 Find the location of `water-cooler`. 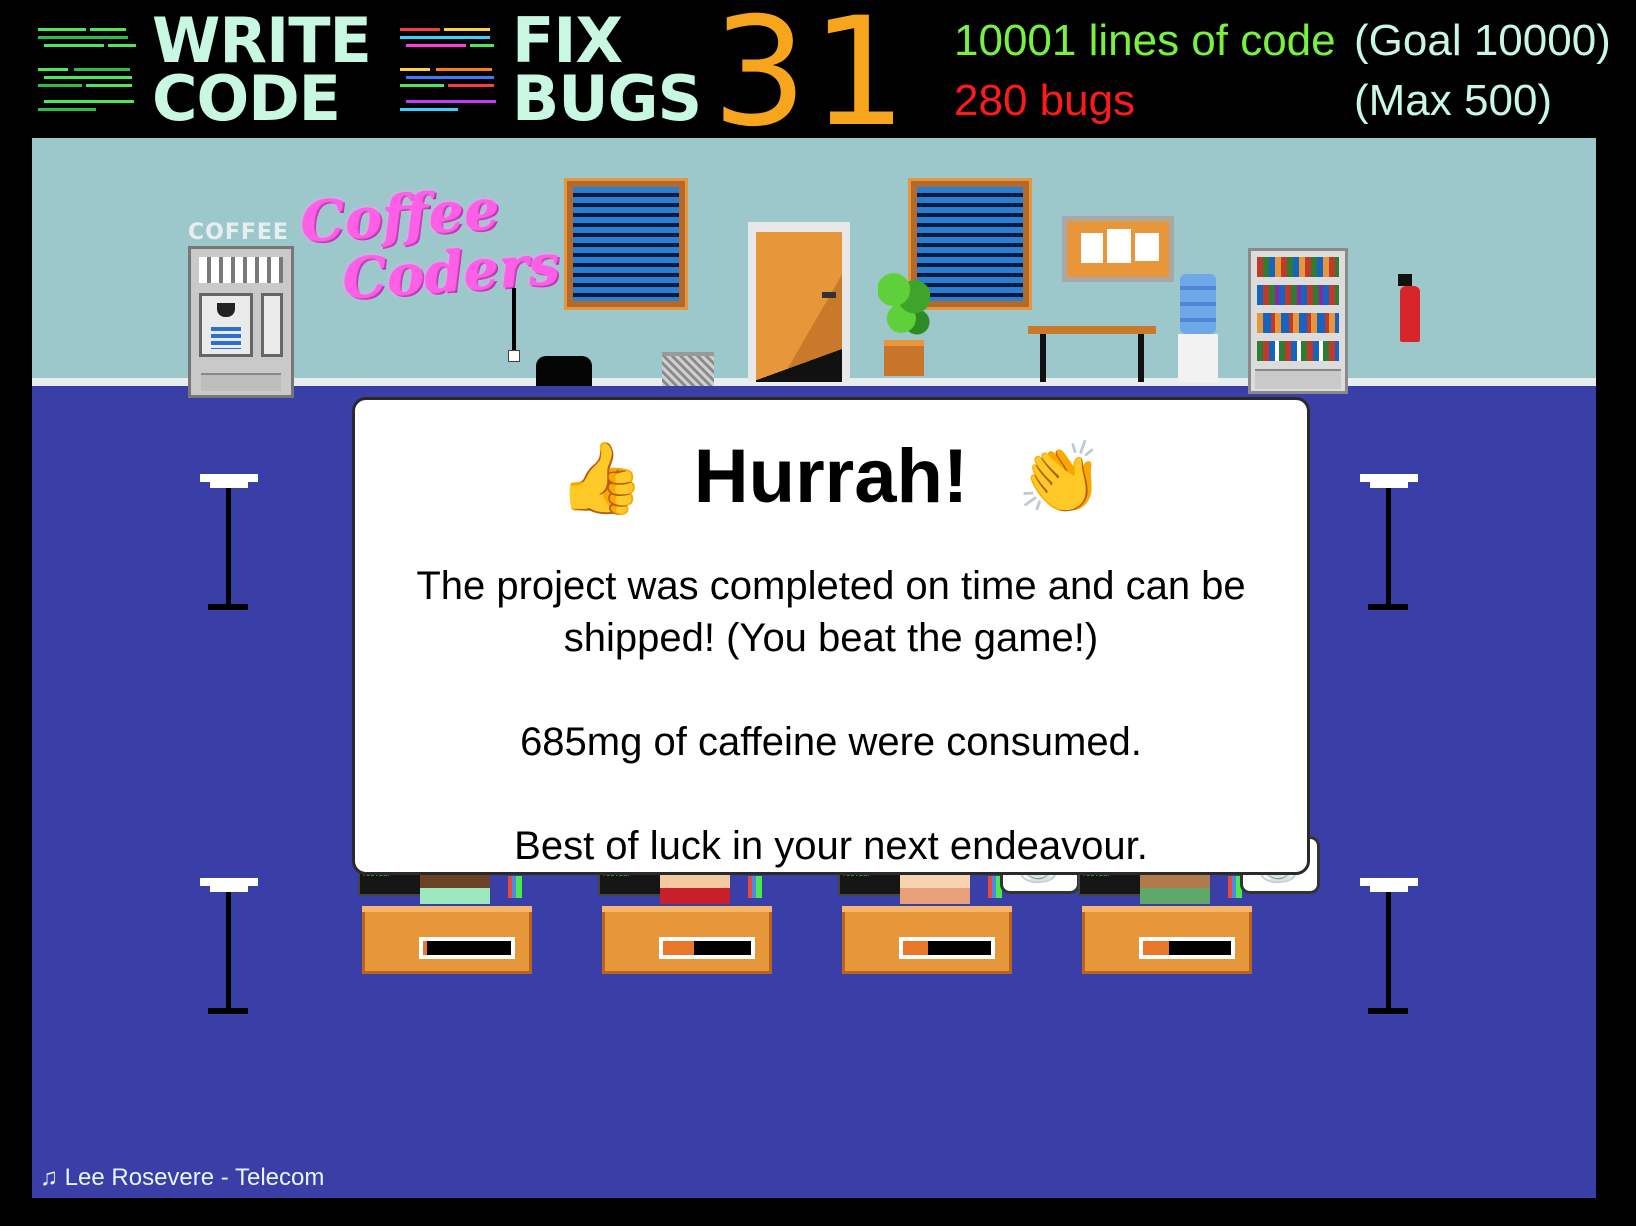

water-cooler is located at coordinates (1198, 328).